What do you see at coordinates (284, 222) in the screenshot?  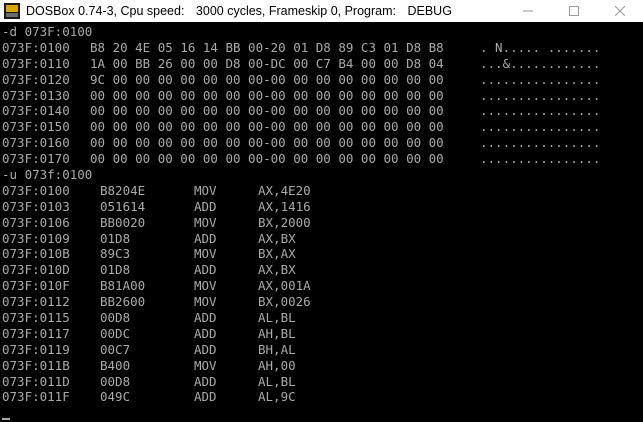 I see `disasm-ops: BX,2000` at bounding box center [284, 222].